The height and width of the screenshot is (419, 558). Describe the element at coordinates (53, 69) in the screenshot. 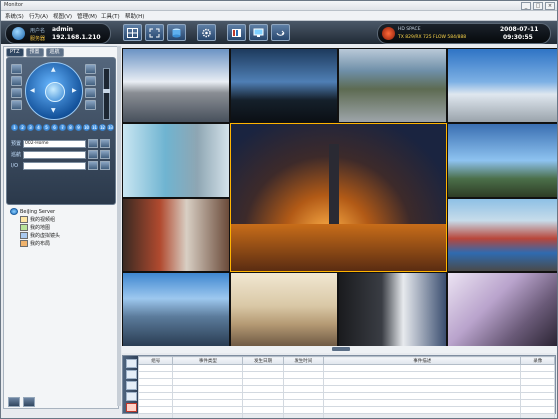

I see `arrow-up-icon: ▲` at that location.